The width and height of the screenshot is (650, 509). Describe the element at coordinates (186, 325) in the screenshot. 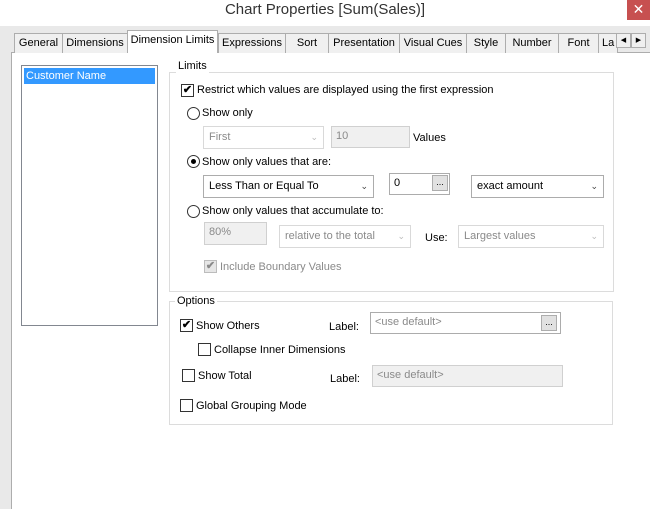

I see `show-others-checkbox: ✔` at that location.